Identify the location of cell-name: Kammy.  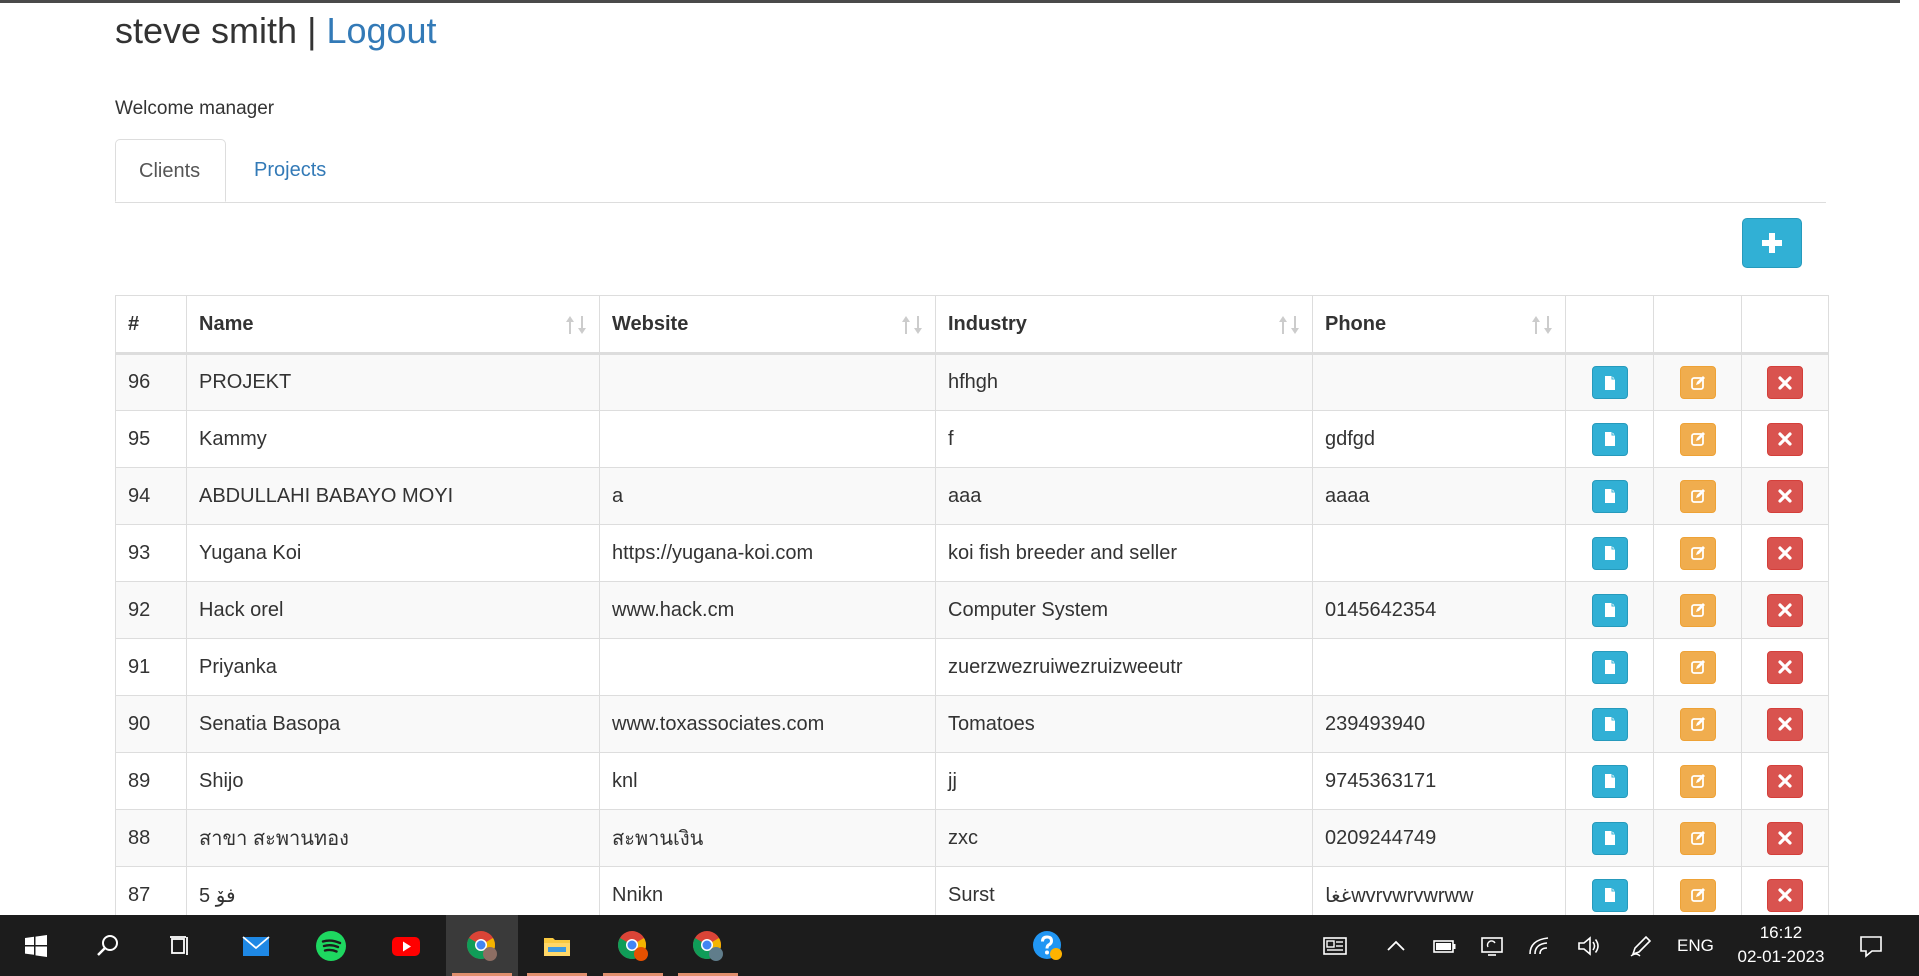
(393, 439).